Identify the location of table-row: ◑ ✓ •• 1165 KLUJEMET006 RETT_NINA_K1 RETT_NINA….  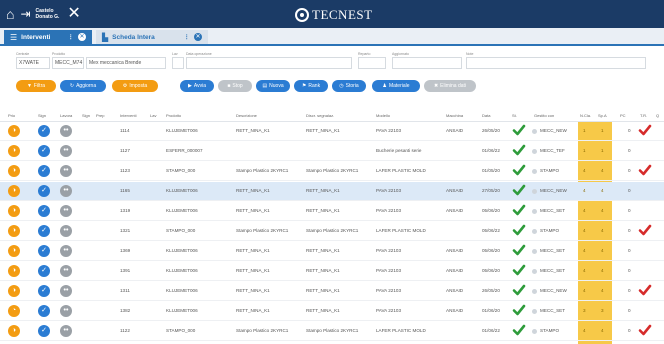
(332, 191).